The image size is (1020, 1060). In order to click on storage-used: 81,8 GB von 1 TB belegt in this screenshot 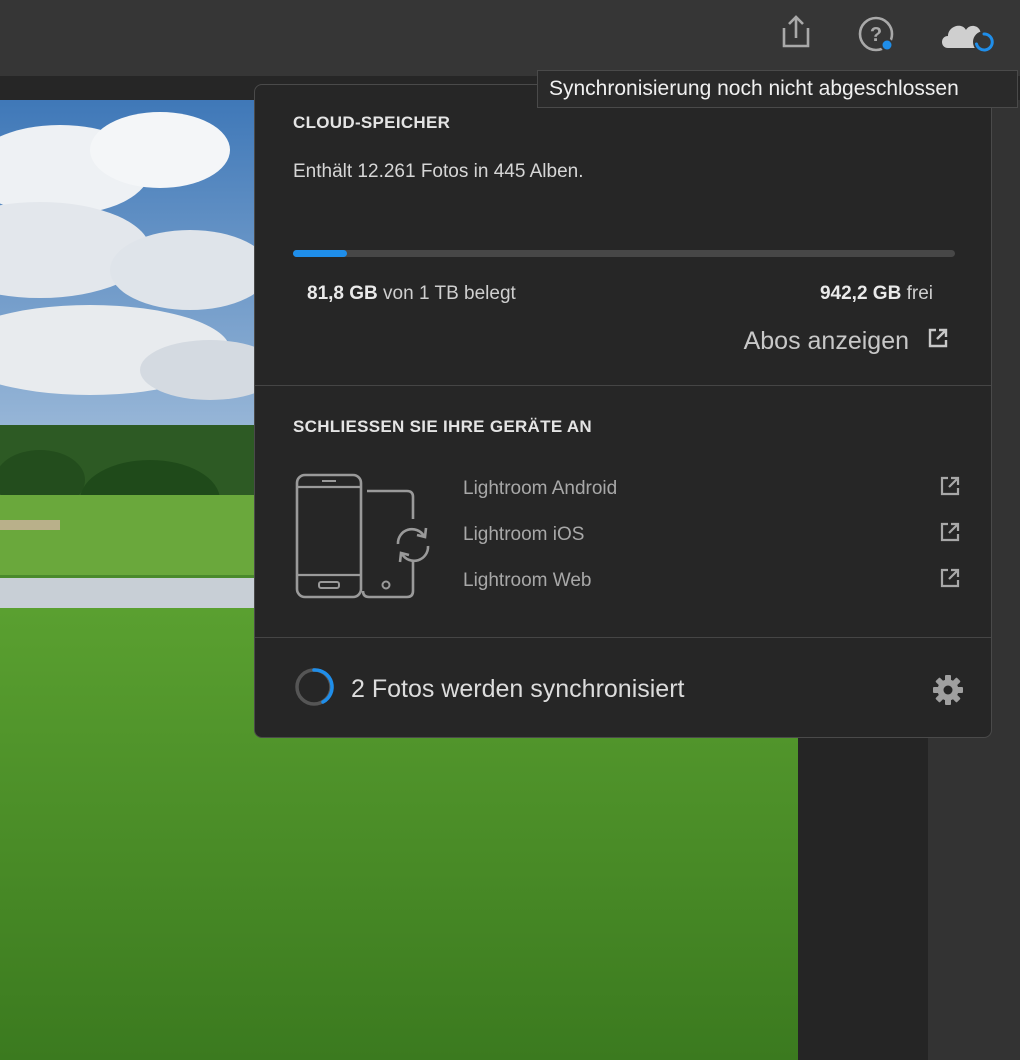, I will do `click(411, 294)`.